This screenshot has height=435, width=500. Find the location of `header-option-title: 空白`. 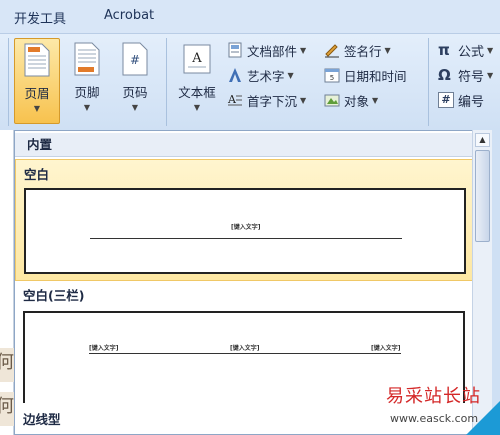

header-option-title: 空白 is located at coordinates (37, 174).